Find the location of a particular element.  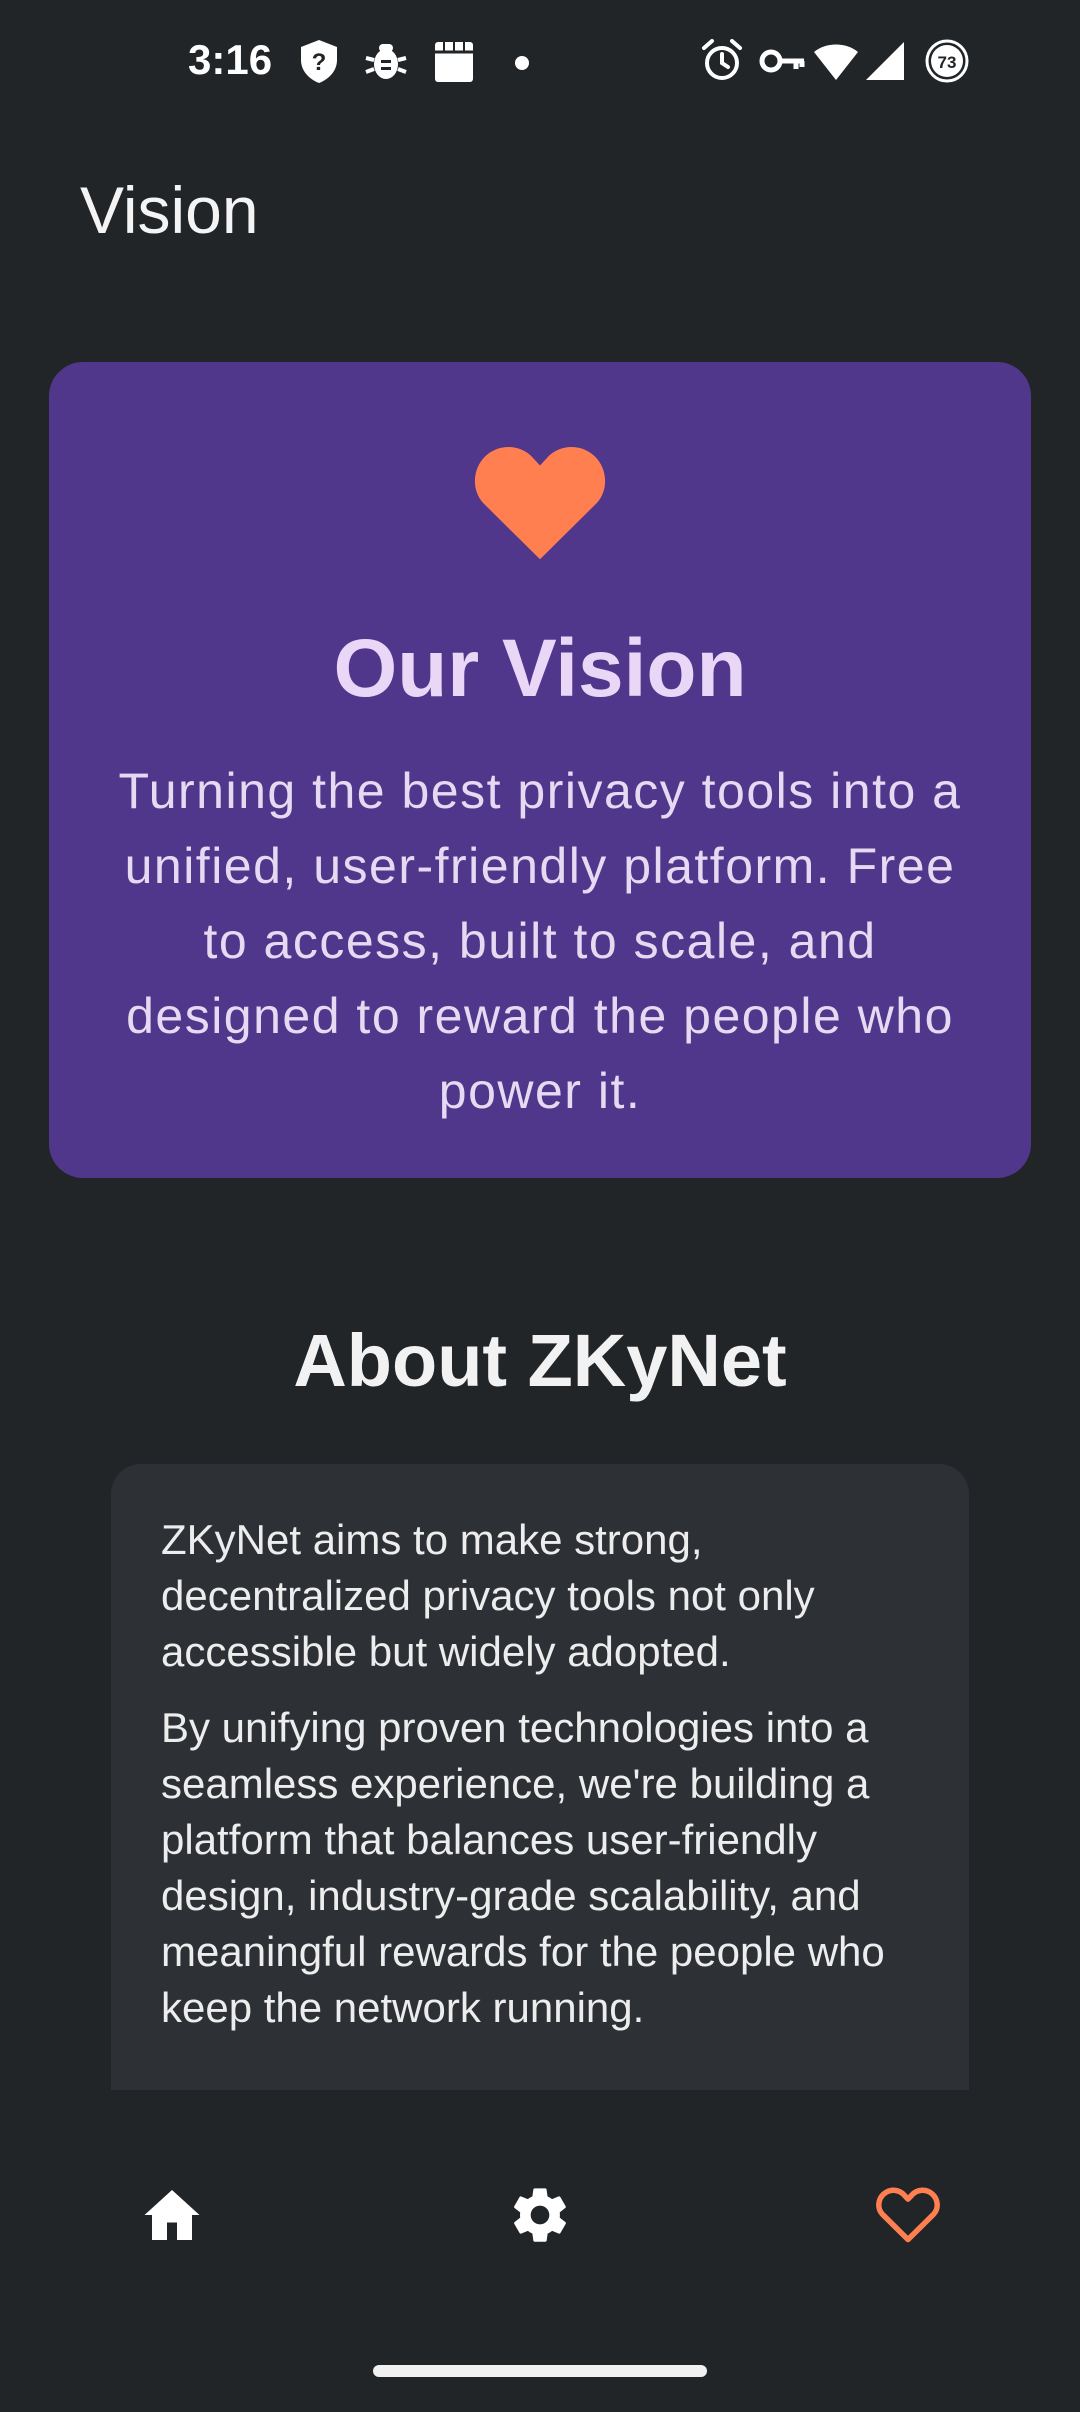

status-bar: 3:16 ? 73 is located at coordinates (540, 60).